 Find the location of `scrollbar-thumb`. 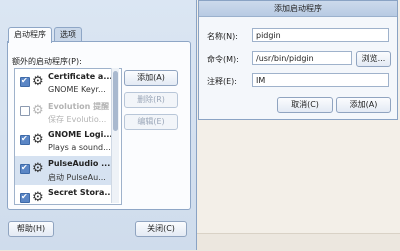

scrollbar-thumb is located at coordinates (115, 101).